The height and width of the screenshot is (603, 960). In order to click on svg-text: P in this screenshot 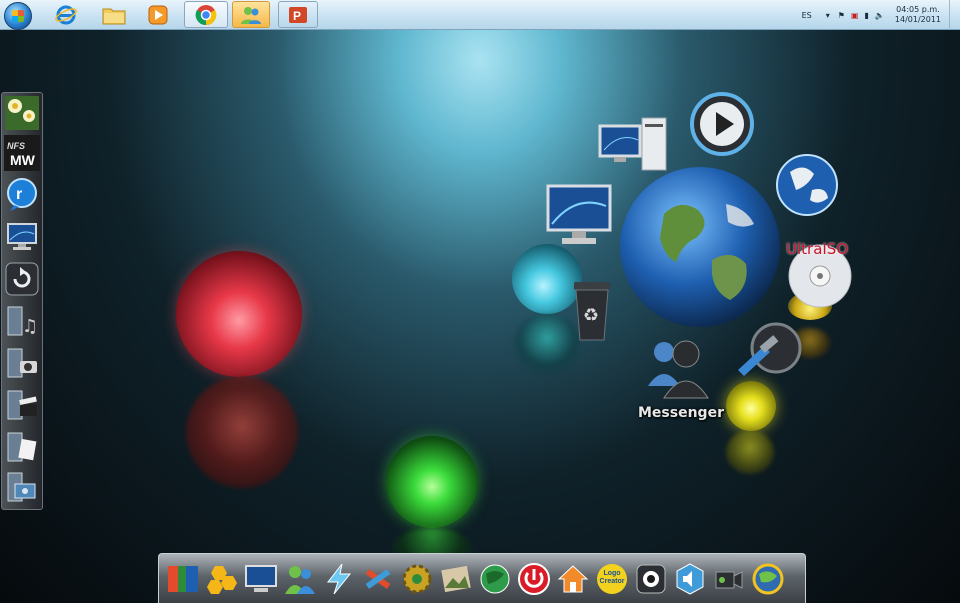, I will do `click(297, 16)`.